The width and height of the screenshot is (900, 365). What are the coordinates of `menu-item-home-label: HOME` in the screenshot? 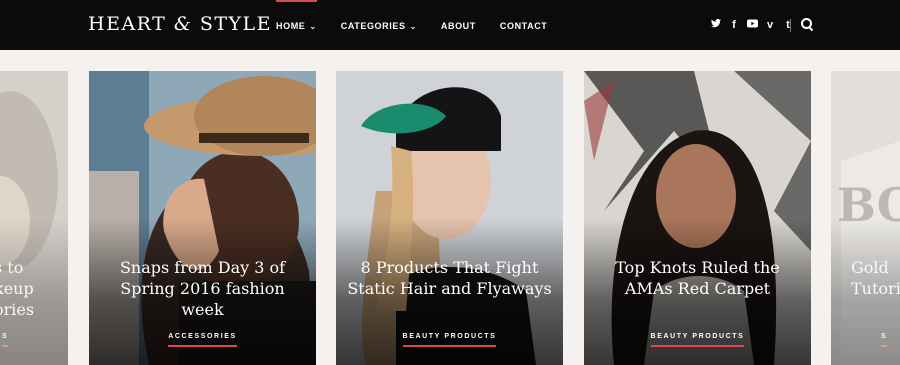 It's located at (291, 26).